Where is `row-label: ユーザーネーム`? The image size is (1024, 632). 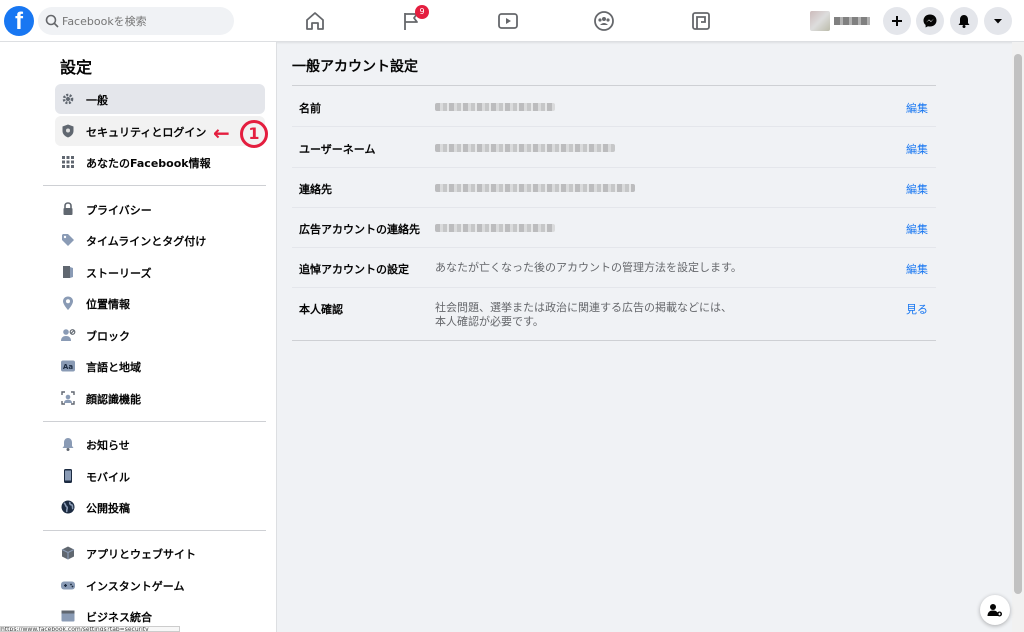 row-label: ユーザーネーム is located at coordinates (337, 149).